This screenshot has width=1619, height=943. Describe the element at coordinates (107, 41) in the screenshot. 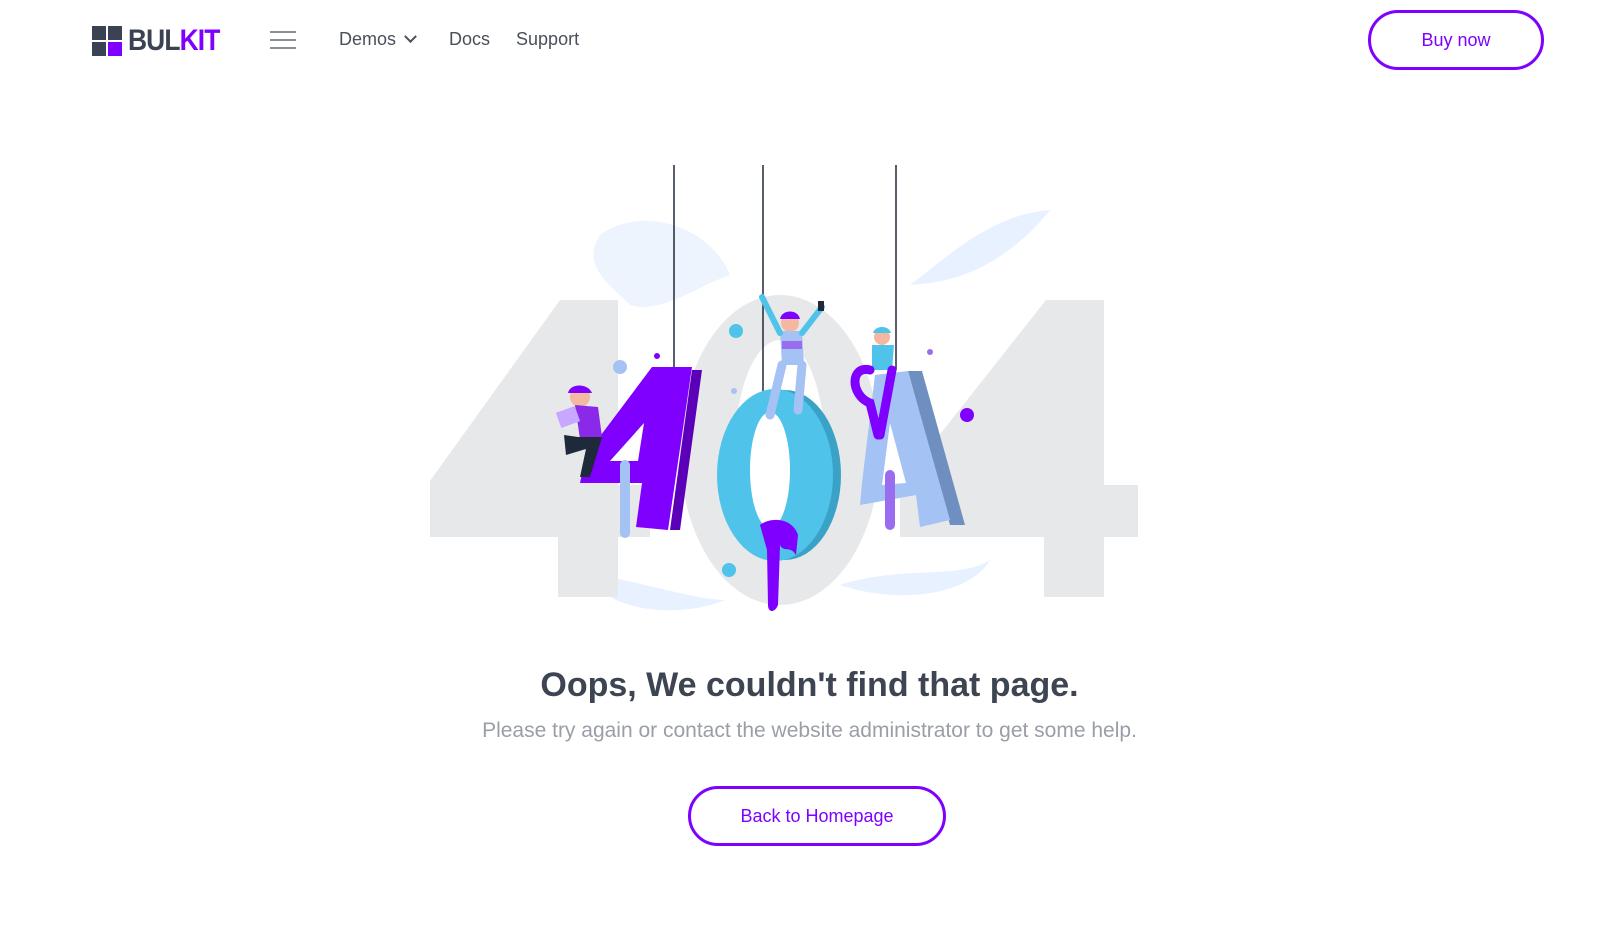

I see `logo-mark-icon` at that location.